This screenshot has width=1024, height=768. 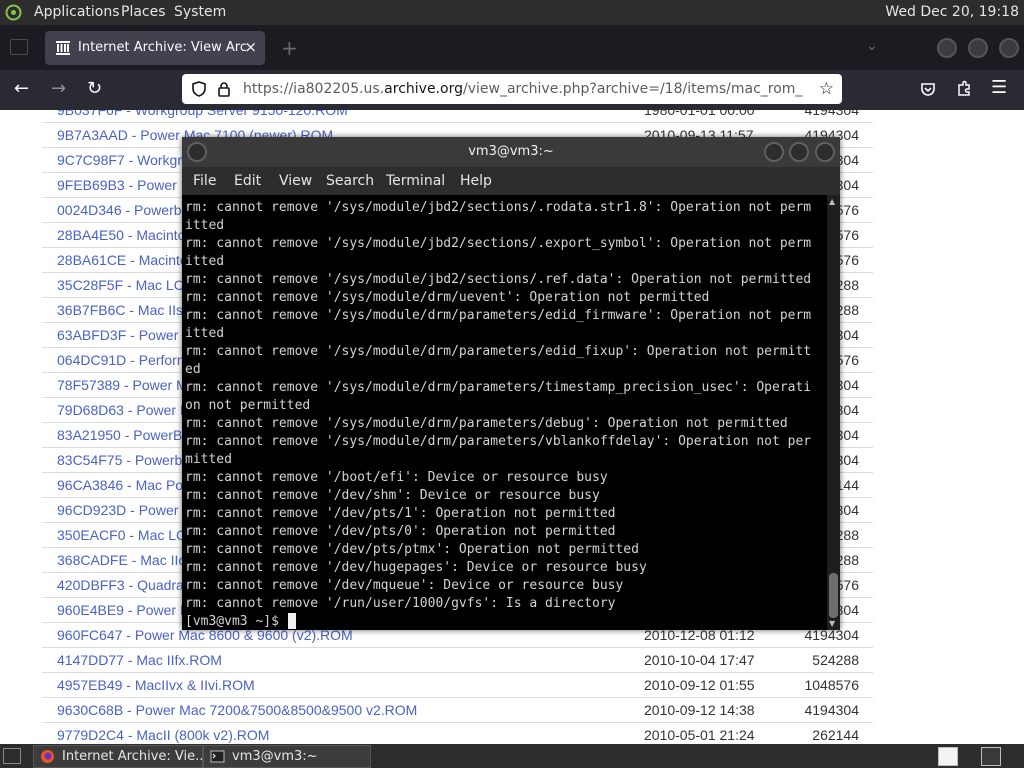 I want to click on maximize-icon, so click(x=799, y=152).